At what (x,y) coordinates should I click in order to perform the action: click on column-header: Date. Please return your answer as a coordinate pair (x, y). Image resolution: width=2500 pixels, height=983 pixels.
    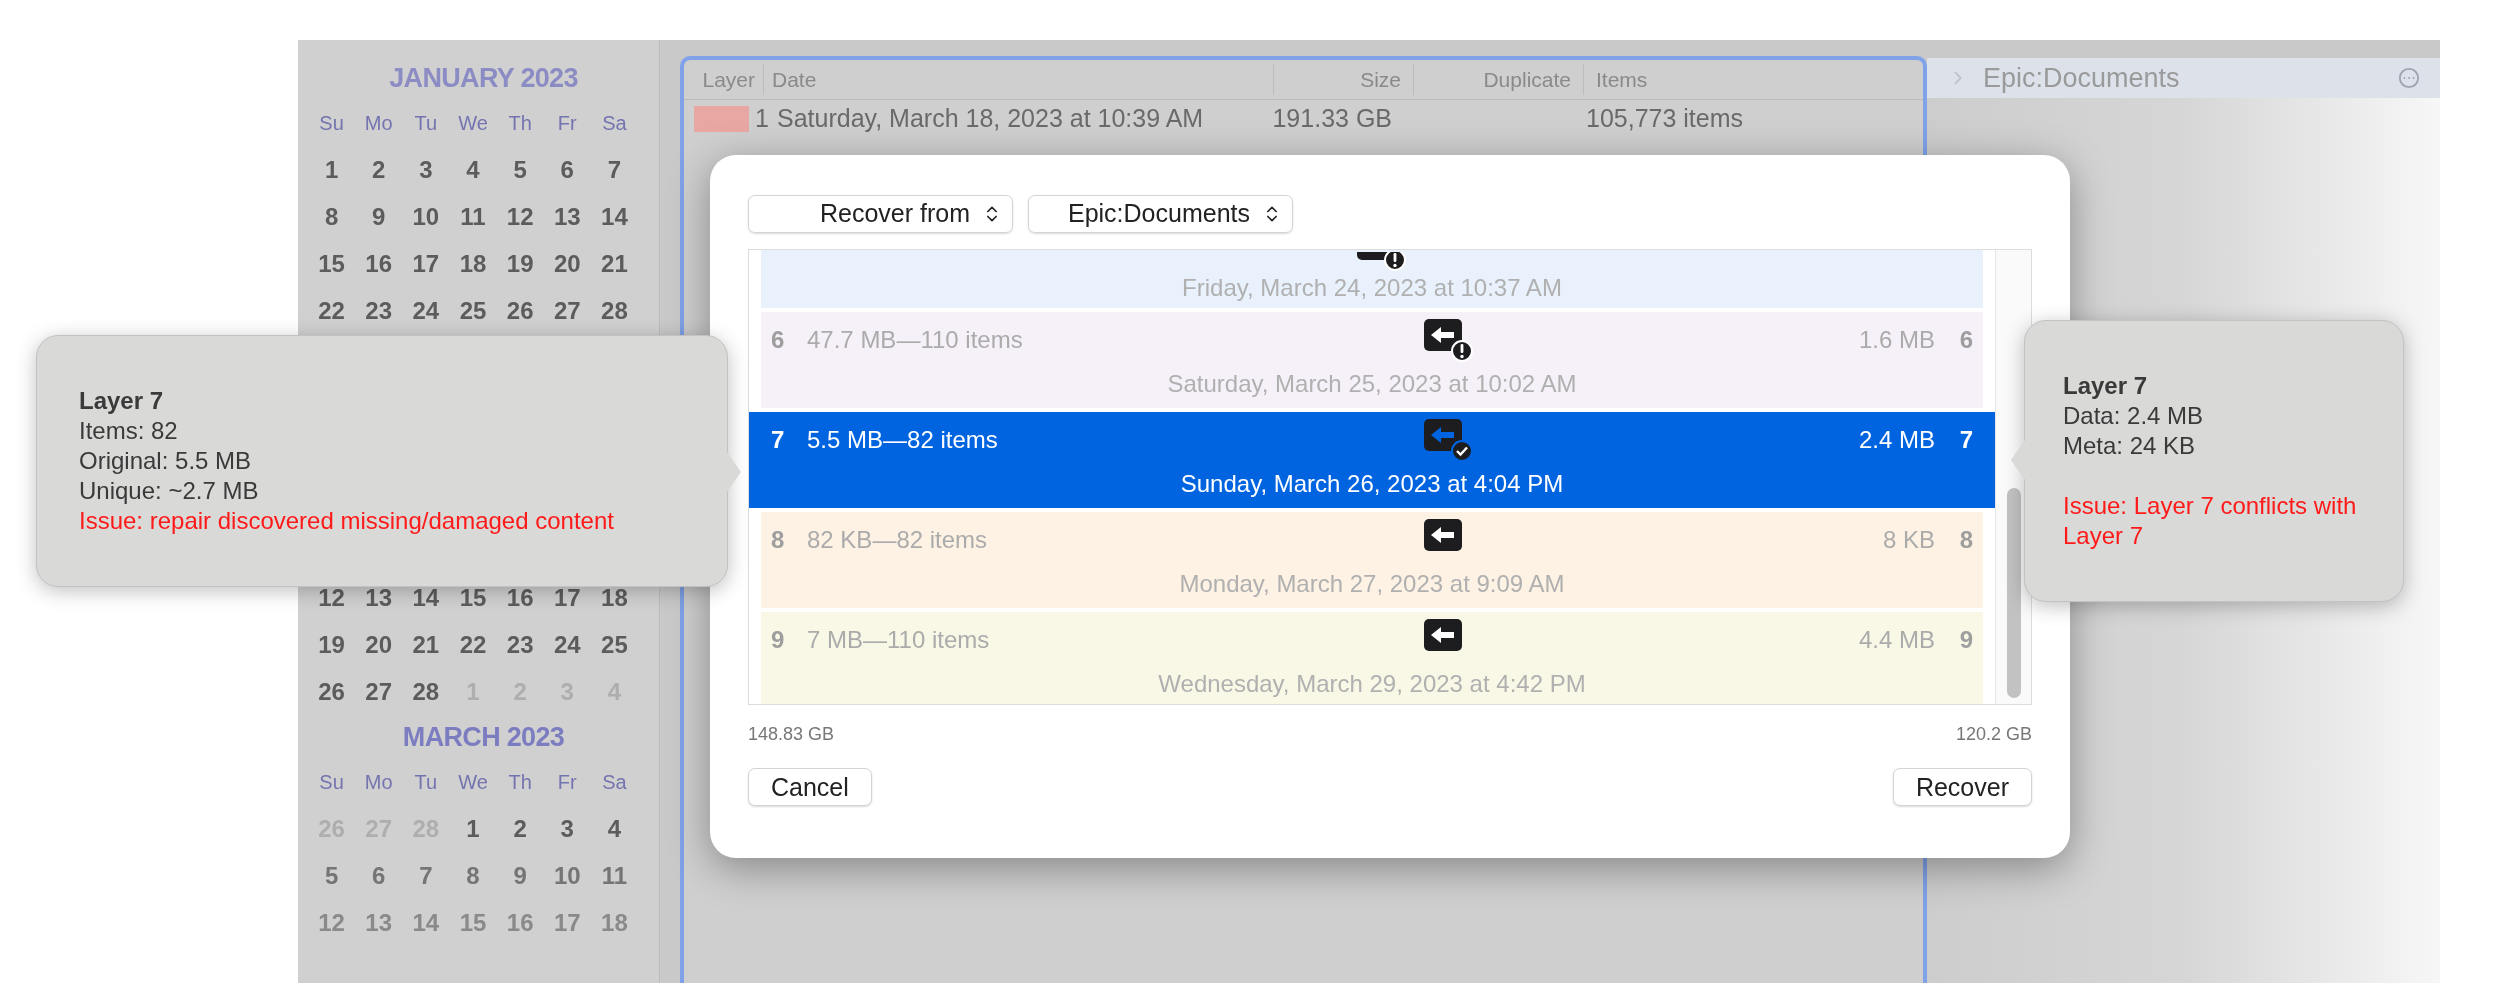
    Looking at the image, I should click on (1019, 79).